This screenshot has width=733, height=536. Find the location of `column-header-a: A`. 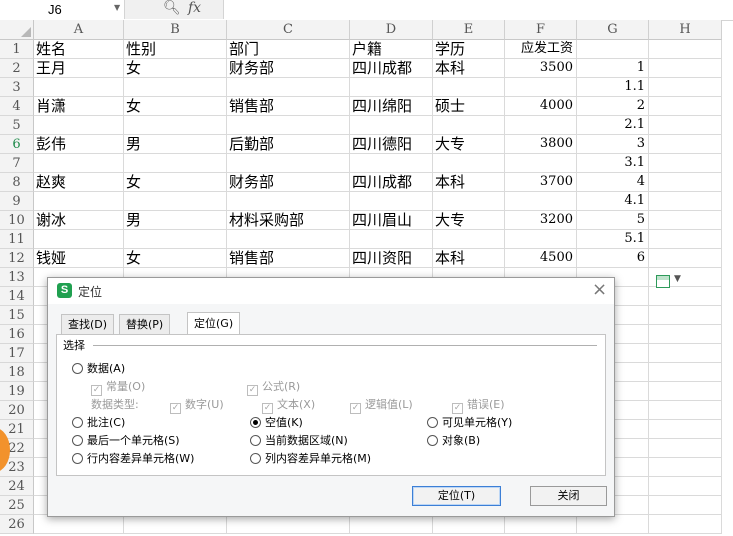

column-header-a: A is located at coordinates (79, 30).